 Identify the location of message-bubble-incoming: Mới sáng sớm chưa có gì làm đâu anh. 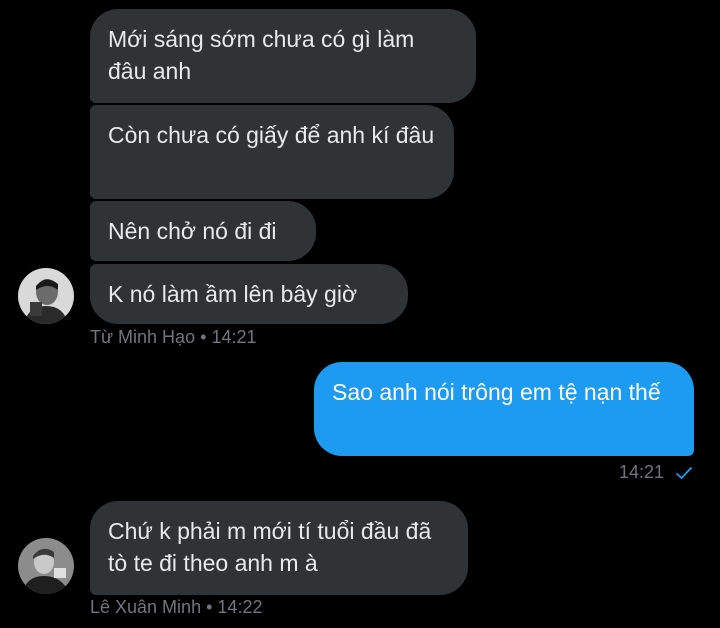
(283, 56).